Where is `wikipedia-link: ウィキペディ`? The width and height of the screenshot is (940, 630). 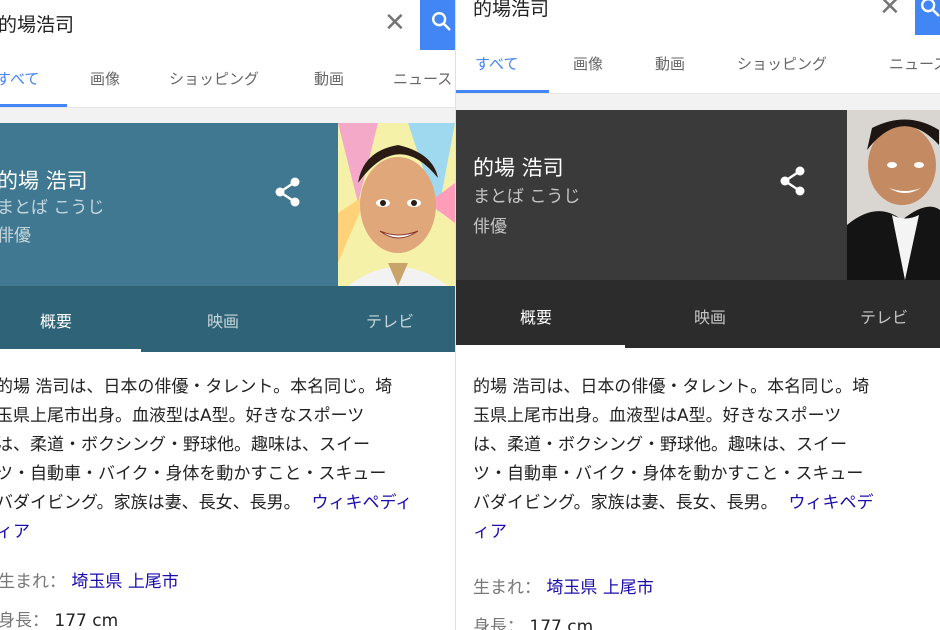 wikipedia-link: ウィキペディ is located at coordinates (361, 503).